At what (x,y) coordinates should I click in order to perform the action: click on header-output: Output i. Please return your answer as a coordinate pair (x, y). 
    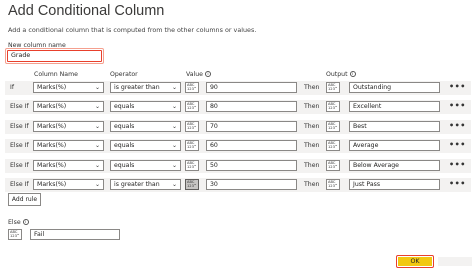
    Looking at the image, I should click on (341, 74).